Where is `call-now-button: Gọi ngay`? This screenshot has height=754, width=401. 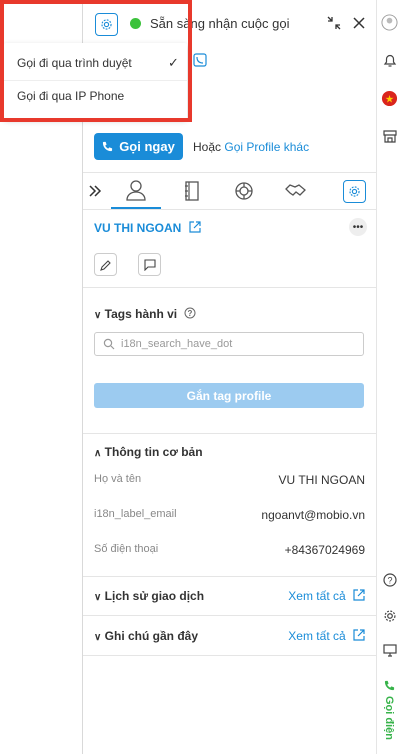
call-now-button: Gọi ngay is located at coordinates (138, 146).